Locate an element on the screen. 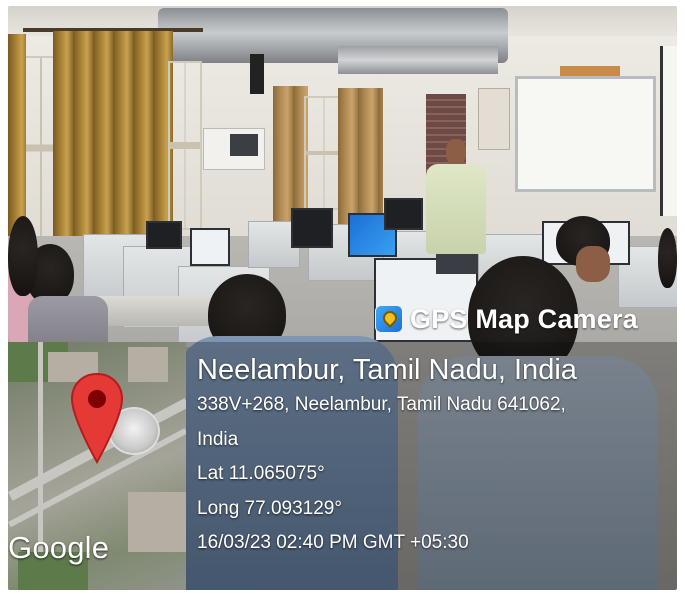 The height and width of the screenshot is (596, 685). curtain-middle-right is located at coordinates (360, 158).